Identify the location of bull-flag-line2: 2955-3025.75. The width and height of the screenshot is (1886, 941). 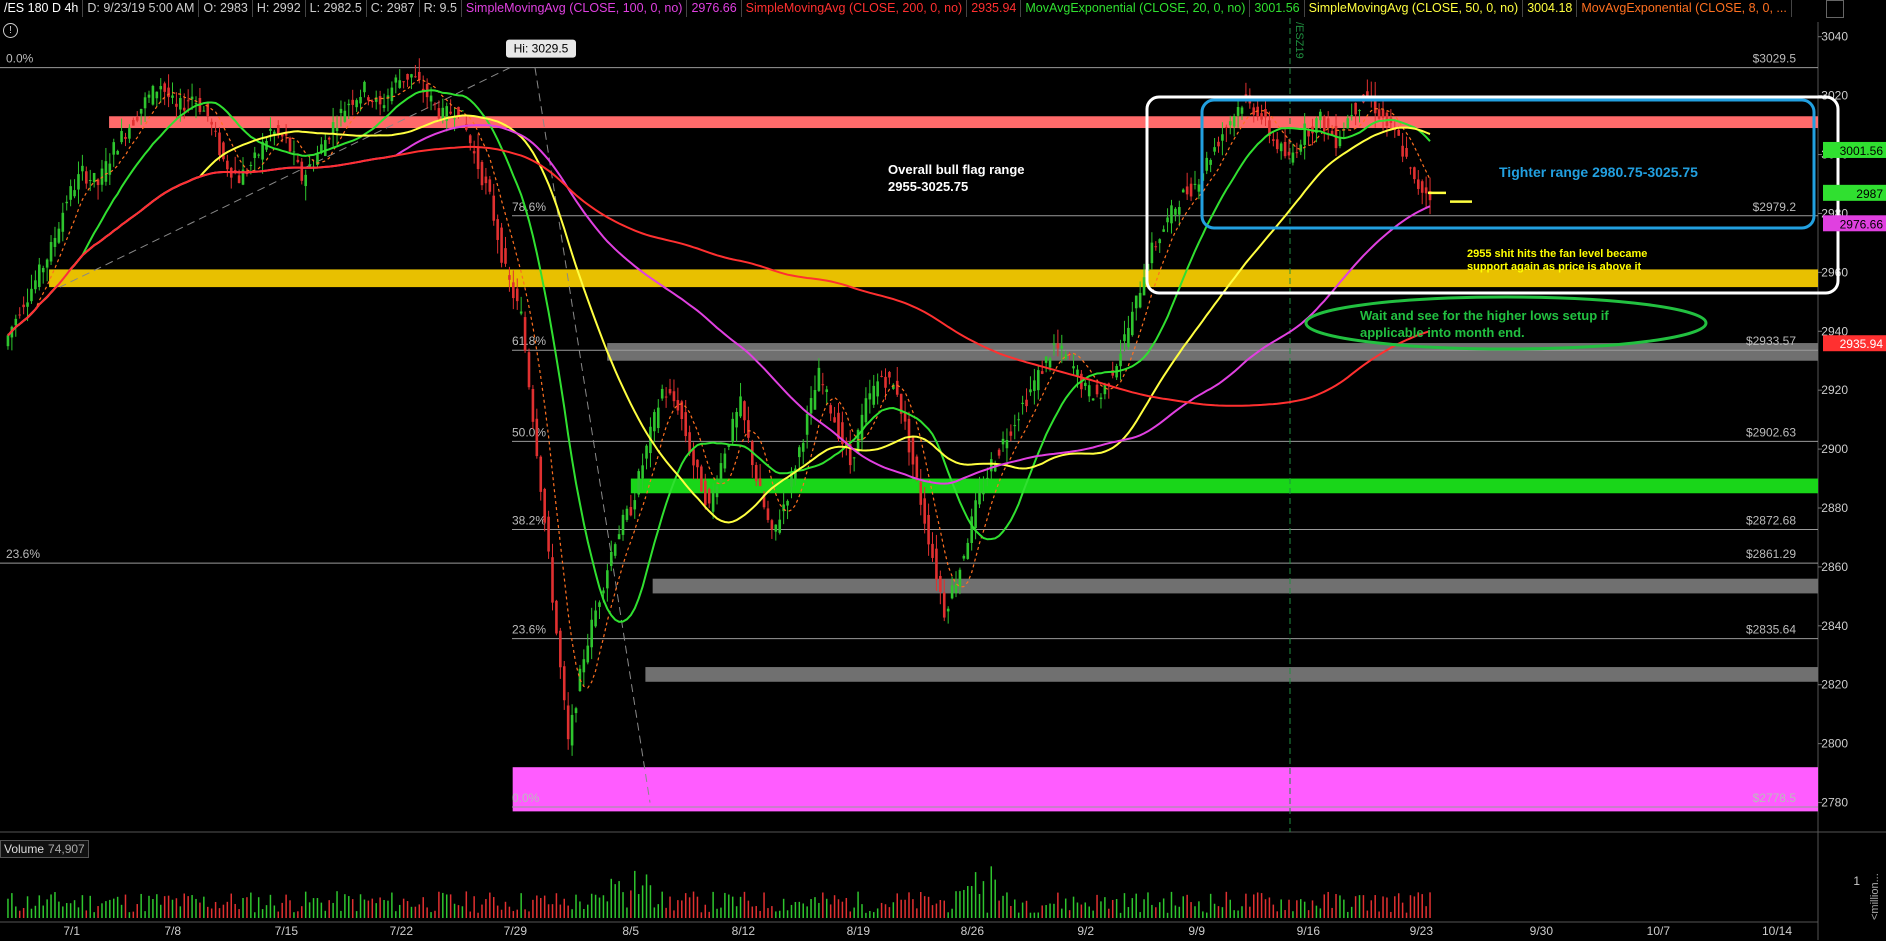
(928, 186).